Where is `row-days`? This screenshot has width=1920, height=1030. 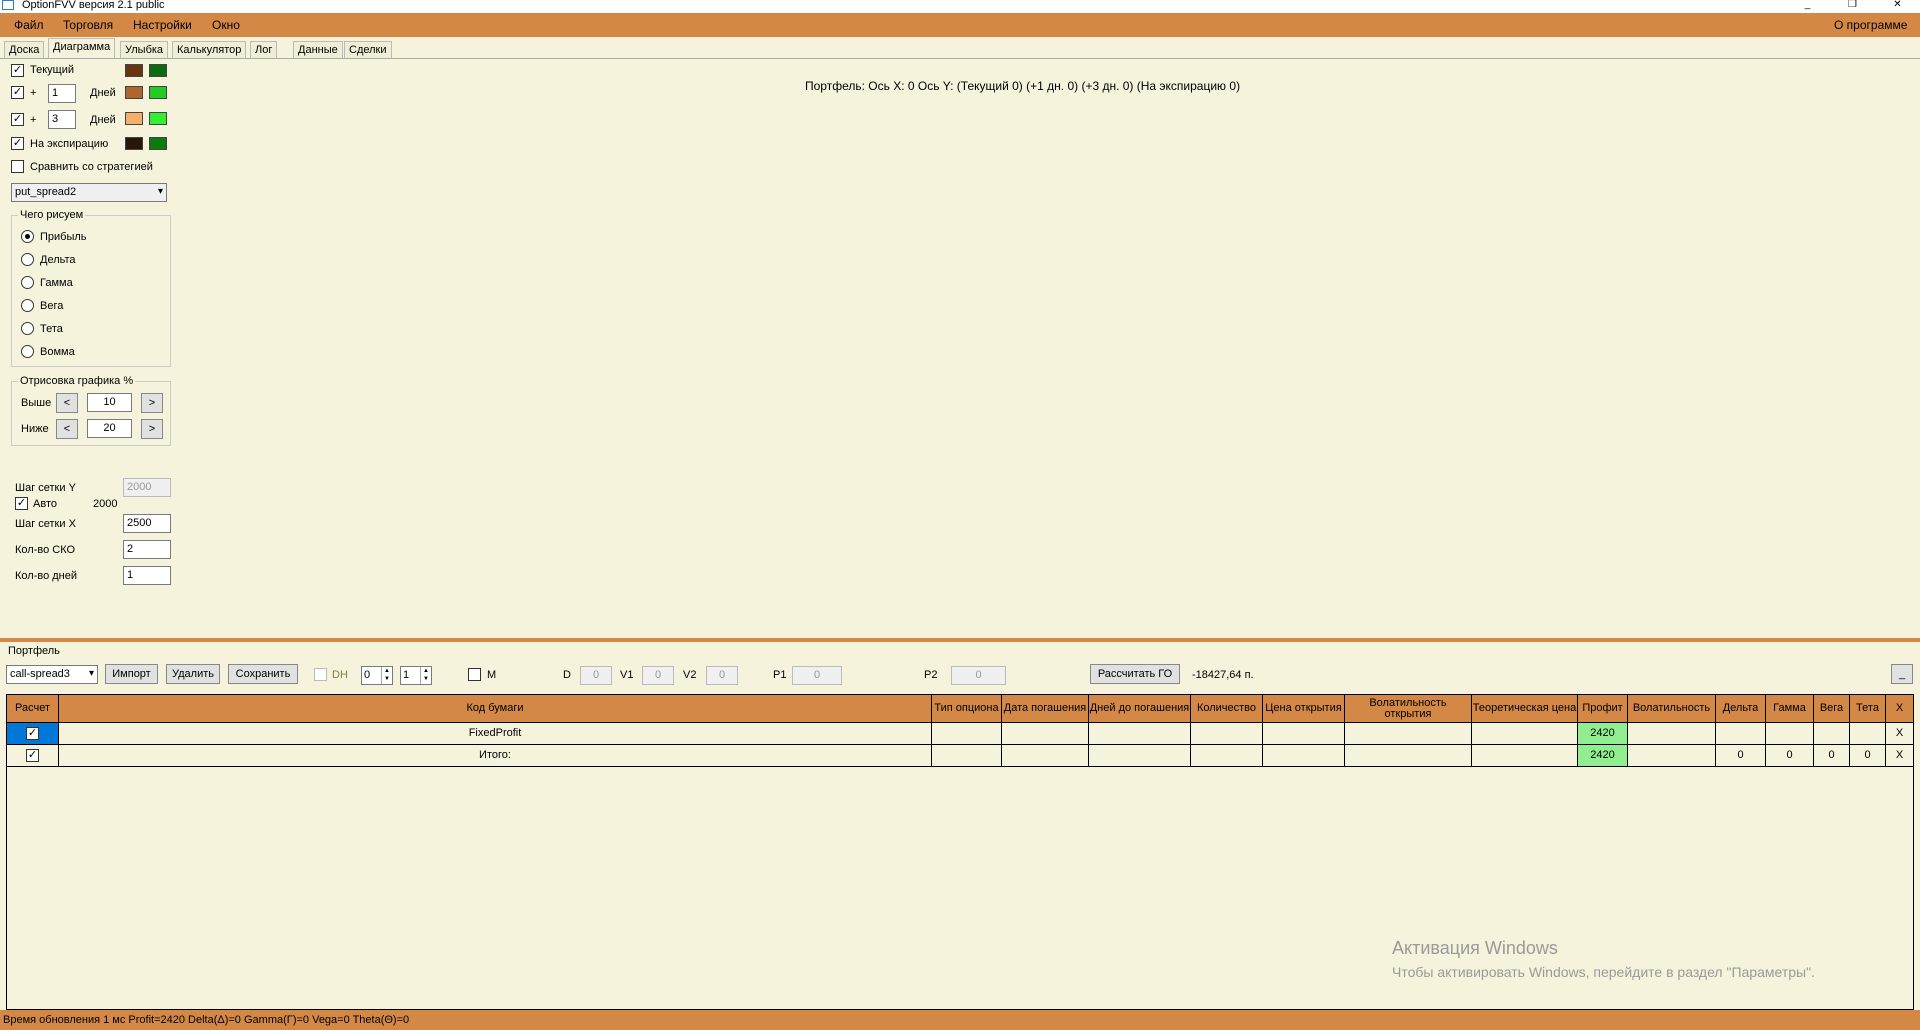 row-days is located at coordinates (1140, 734).